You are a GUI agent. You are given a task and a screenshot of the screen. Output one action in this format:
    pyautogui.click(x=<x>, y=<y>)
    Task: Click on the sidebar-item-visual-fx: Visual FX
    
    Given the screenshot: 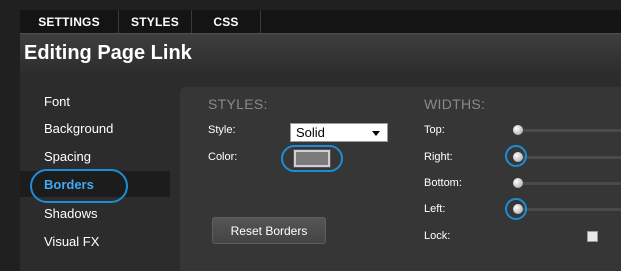 What is the action you would take?
    pyautogui.click(x=95, y=241)
    